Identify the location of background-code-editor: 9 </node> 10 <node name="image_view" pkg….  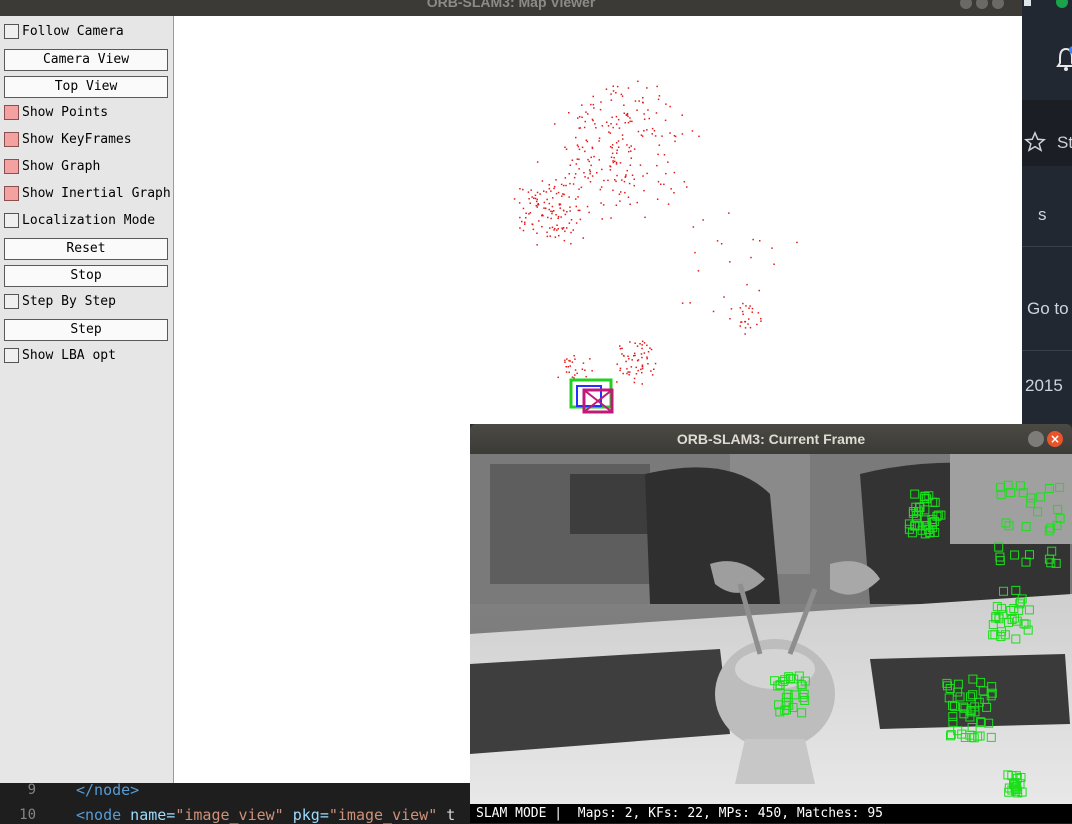
(235, 802).